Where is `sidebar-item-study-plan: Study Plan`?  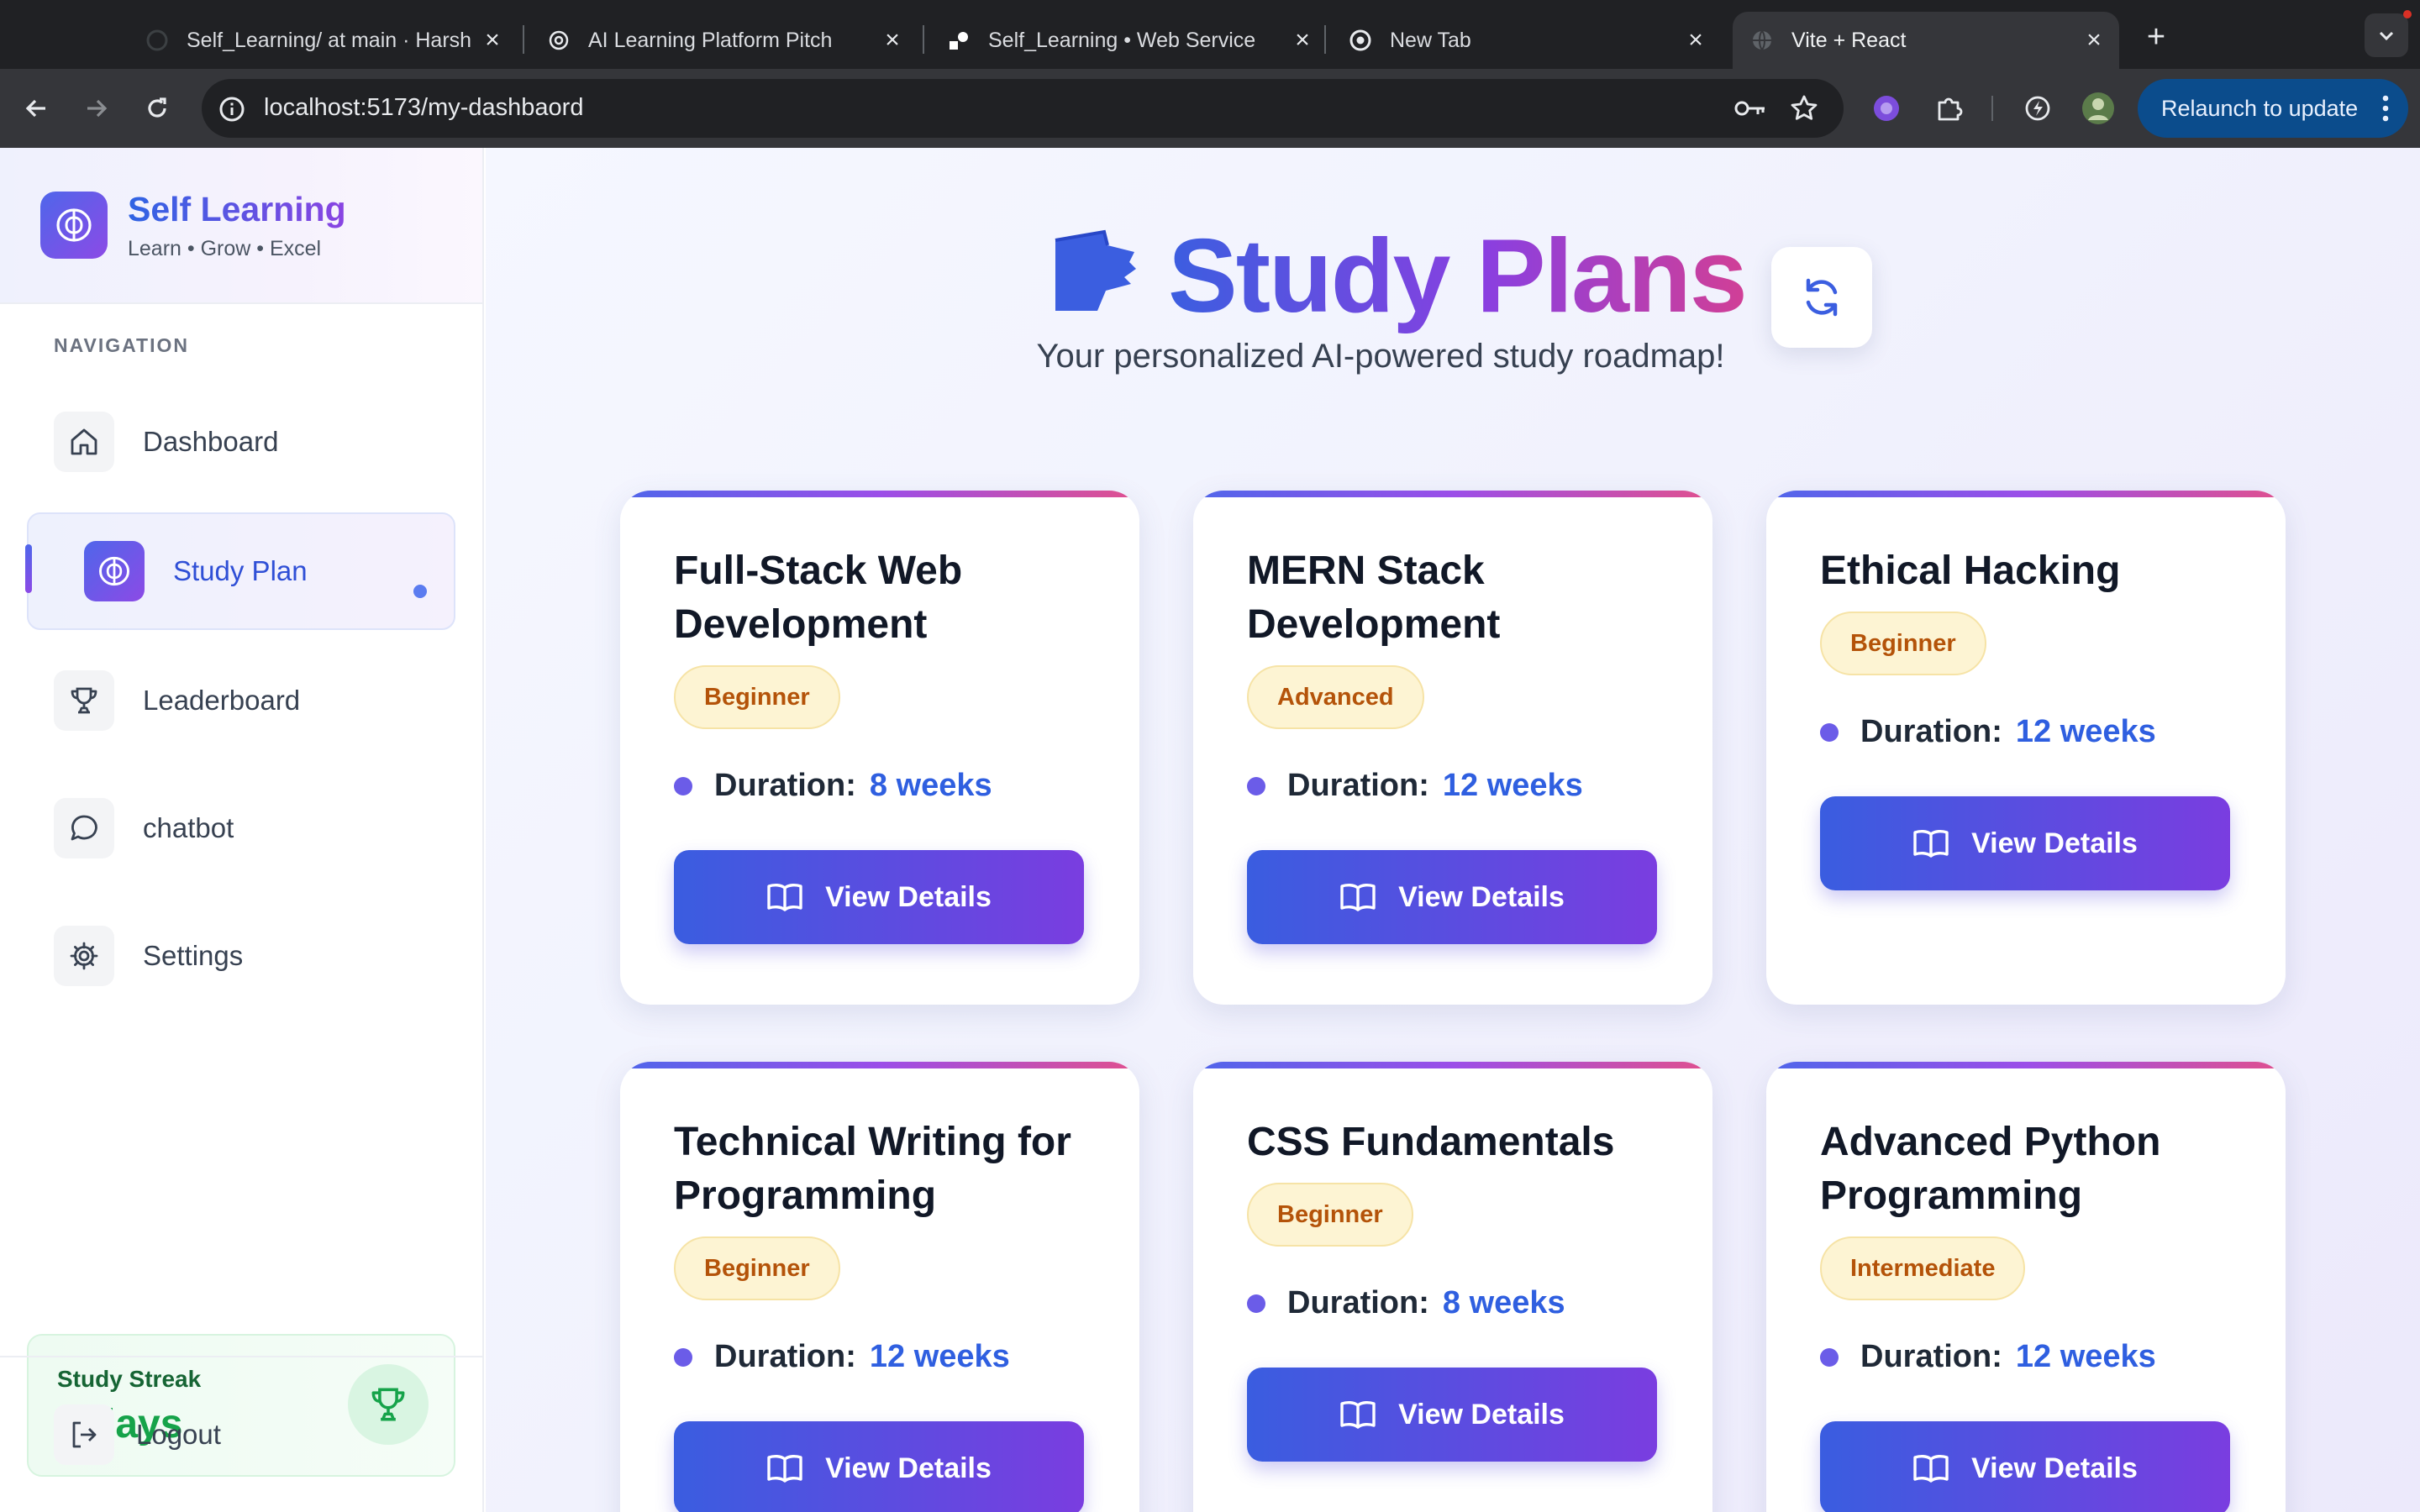
sidebar-item-study-plan: Study Plan is located at coordinates (241, 571).